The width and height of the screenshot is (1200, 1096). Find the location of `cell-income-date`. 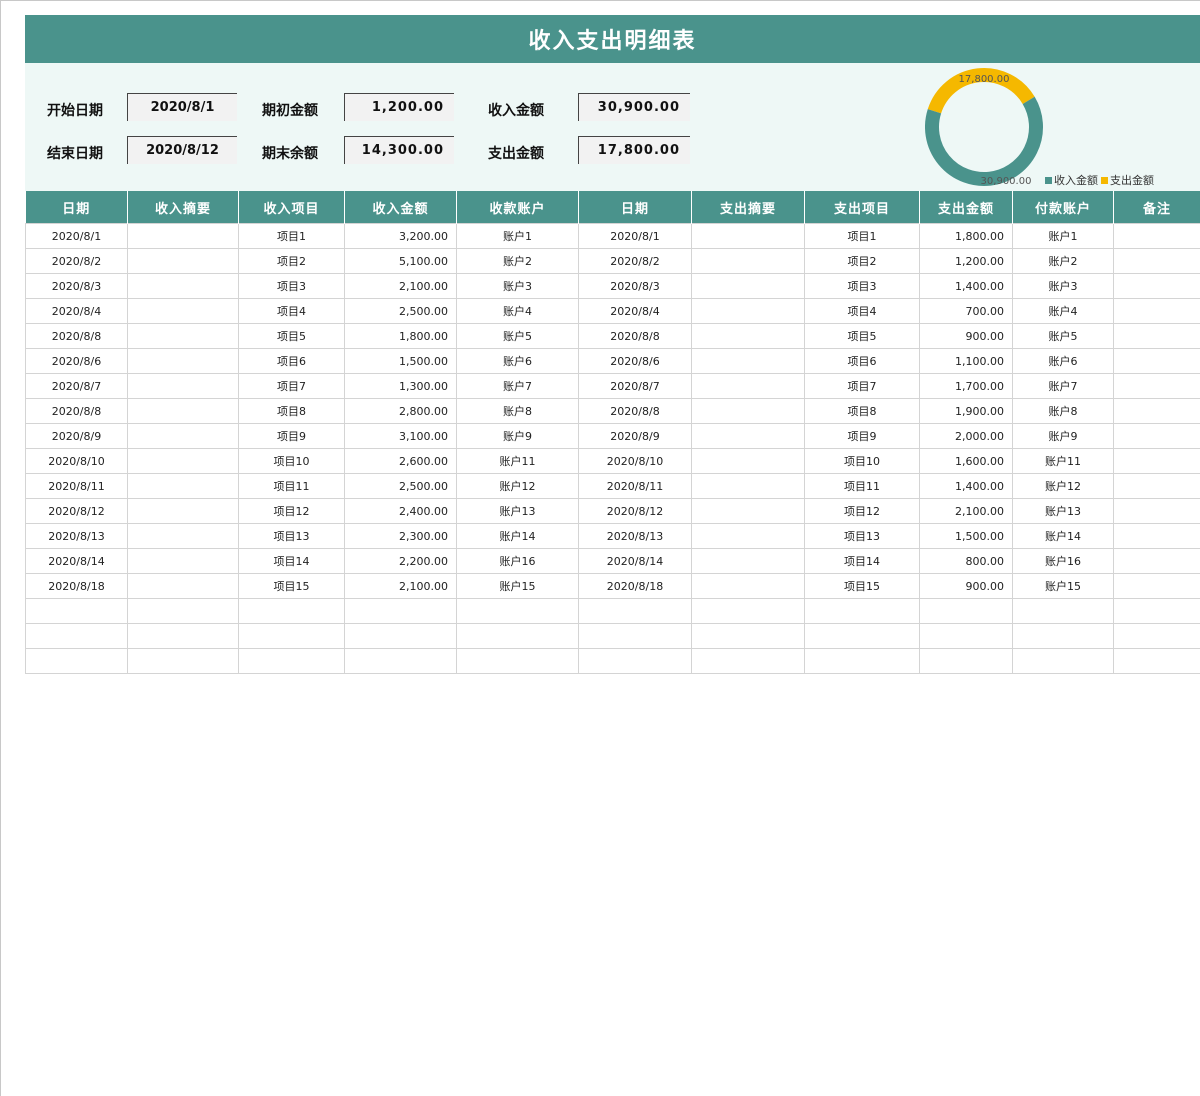

cell-income-date is located at coordinates (76, 661).